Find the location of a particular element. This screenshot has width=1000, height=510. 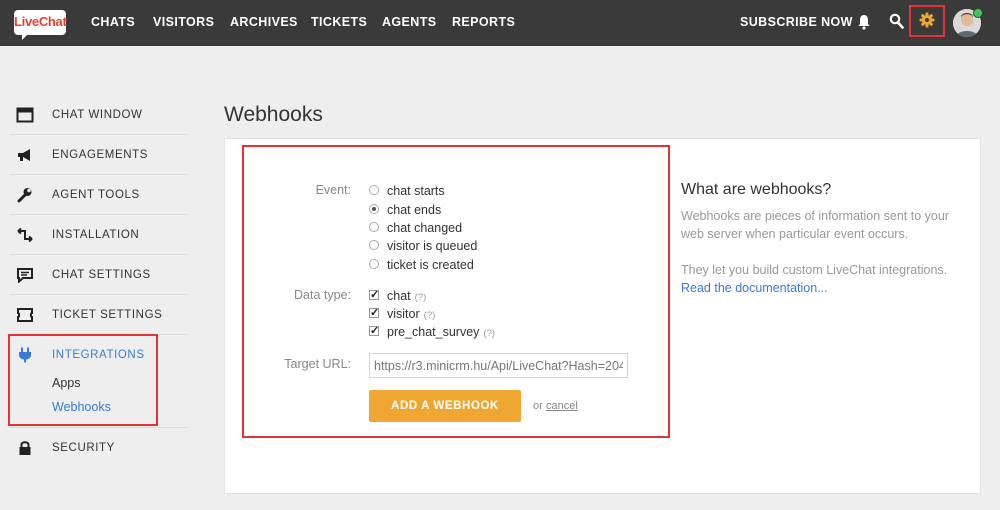

sidebar-item-agent-tools: AGENT TOOLS is located at coordinates (99, 195).